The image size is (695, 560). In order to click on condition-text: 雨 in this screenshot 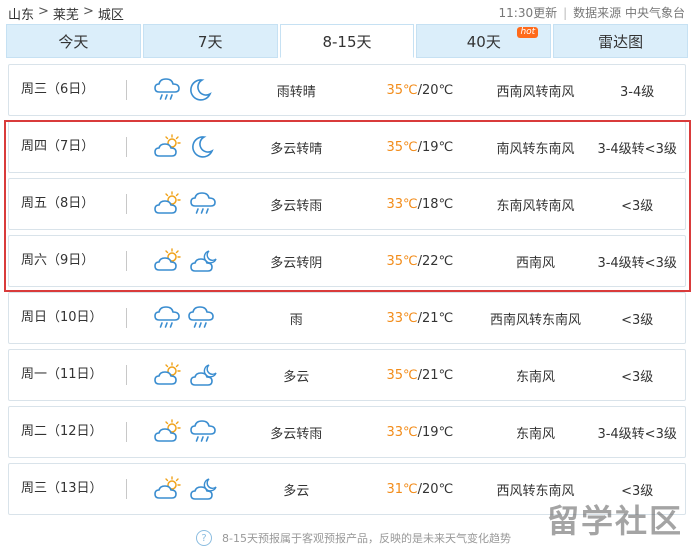, I will do `click(296, 320)`.